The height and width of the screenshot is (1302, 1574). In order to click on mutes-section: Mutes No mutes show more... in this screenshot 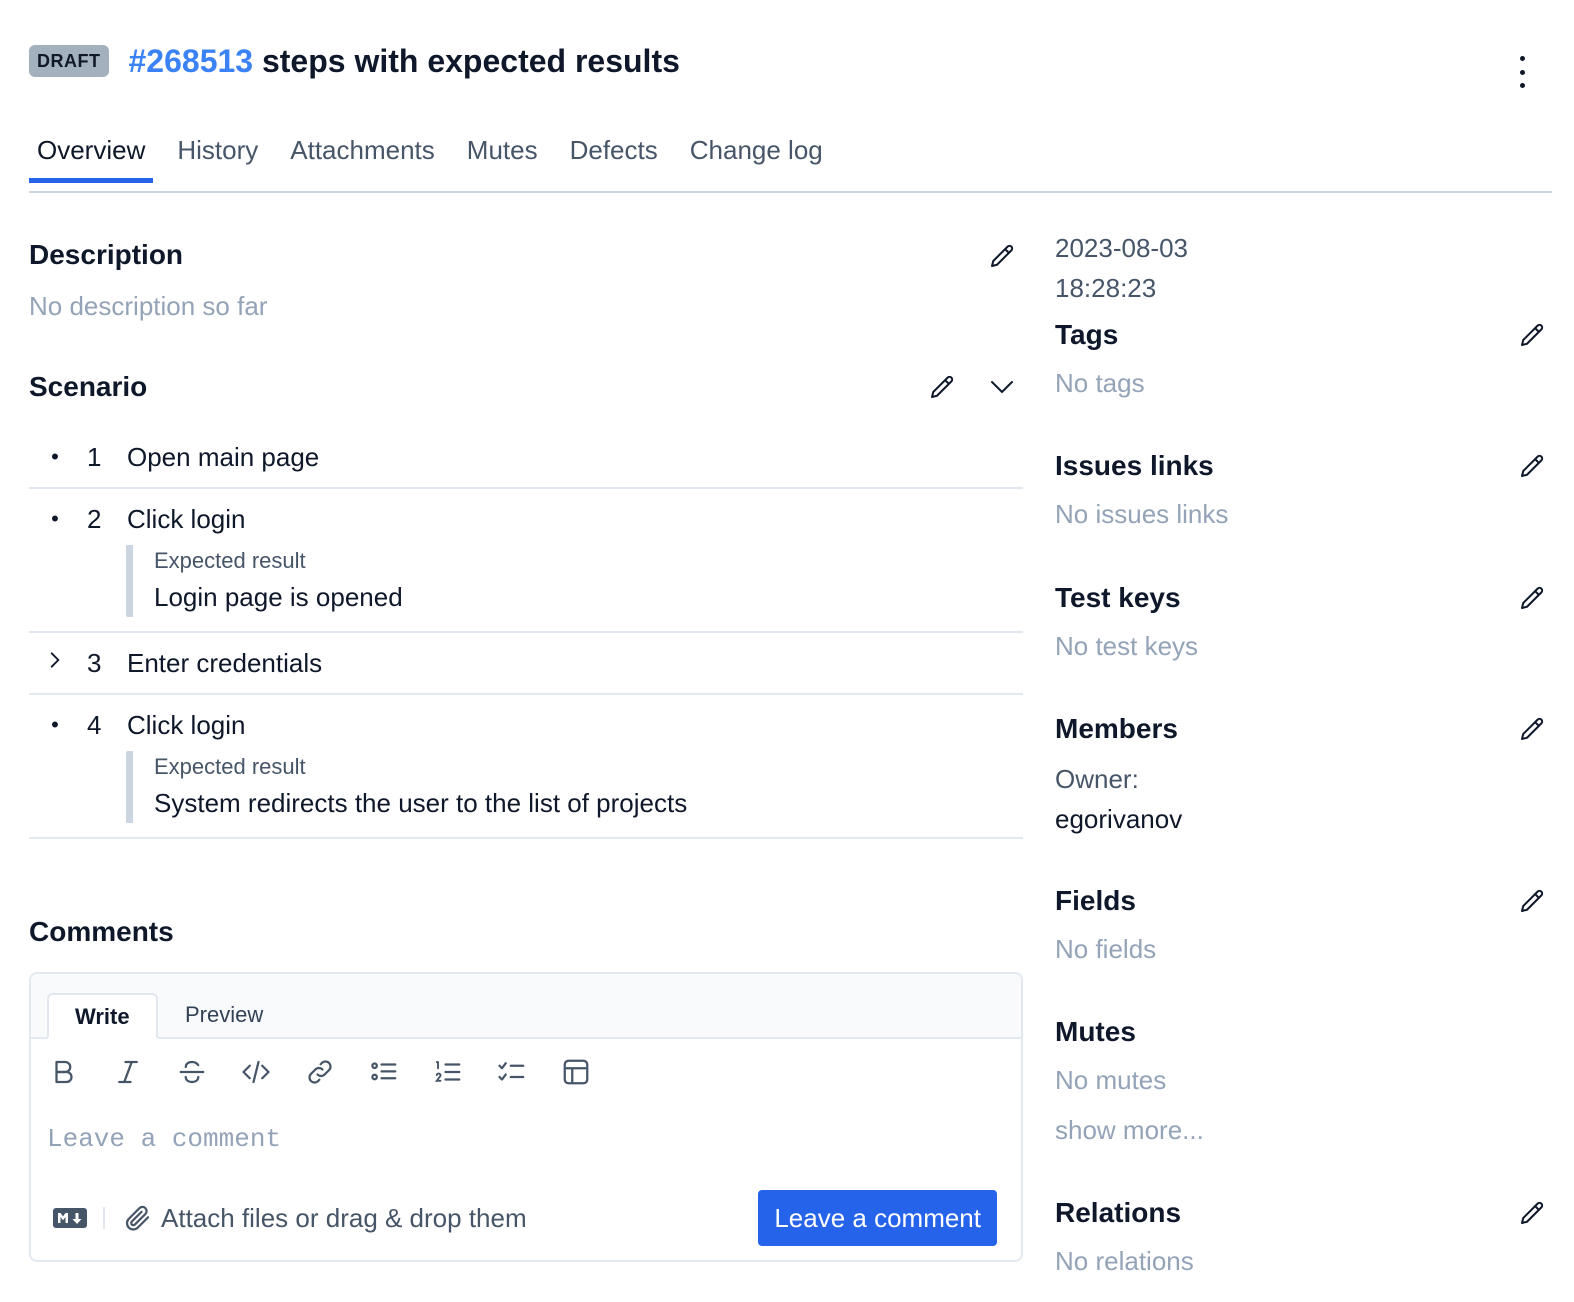, I will do `click(1305, 1080)`.